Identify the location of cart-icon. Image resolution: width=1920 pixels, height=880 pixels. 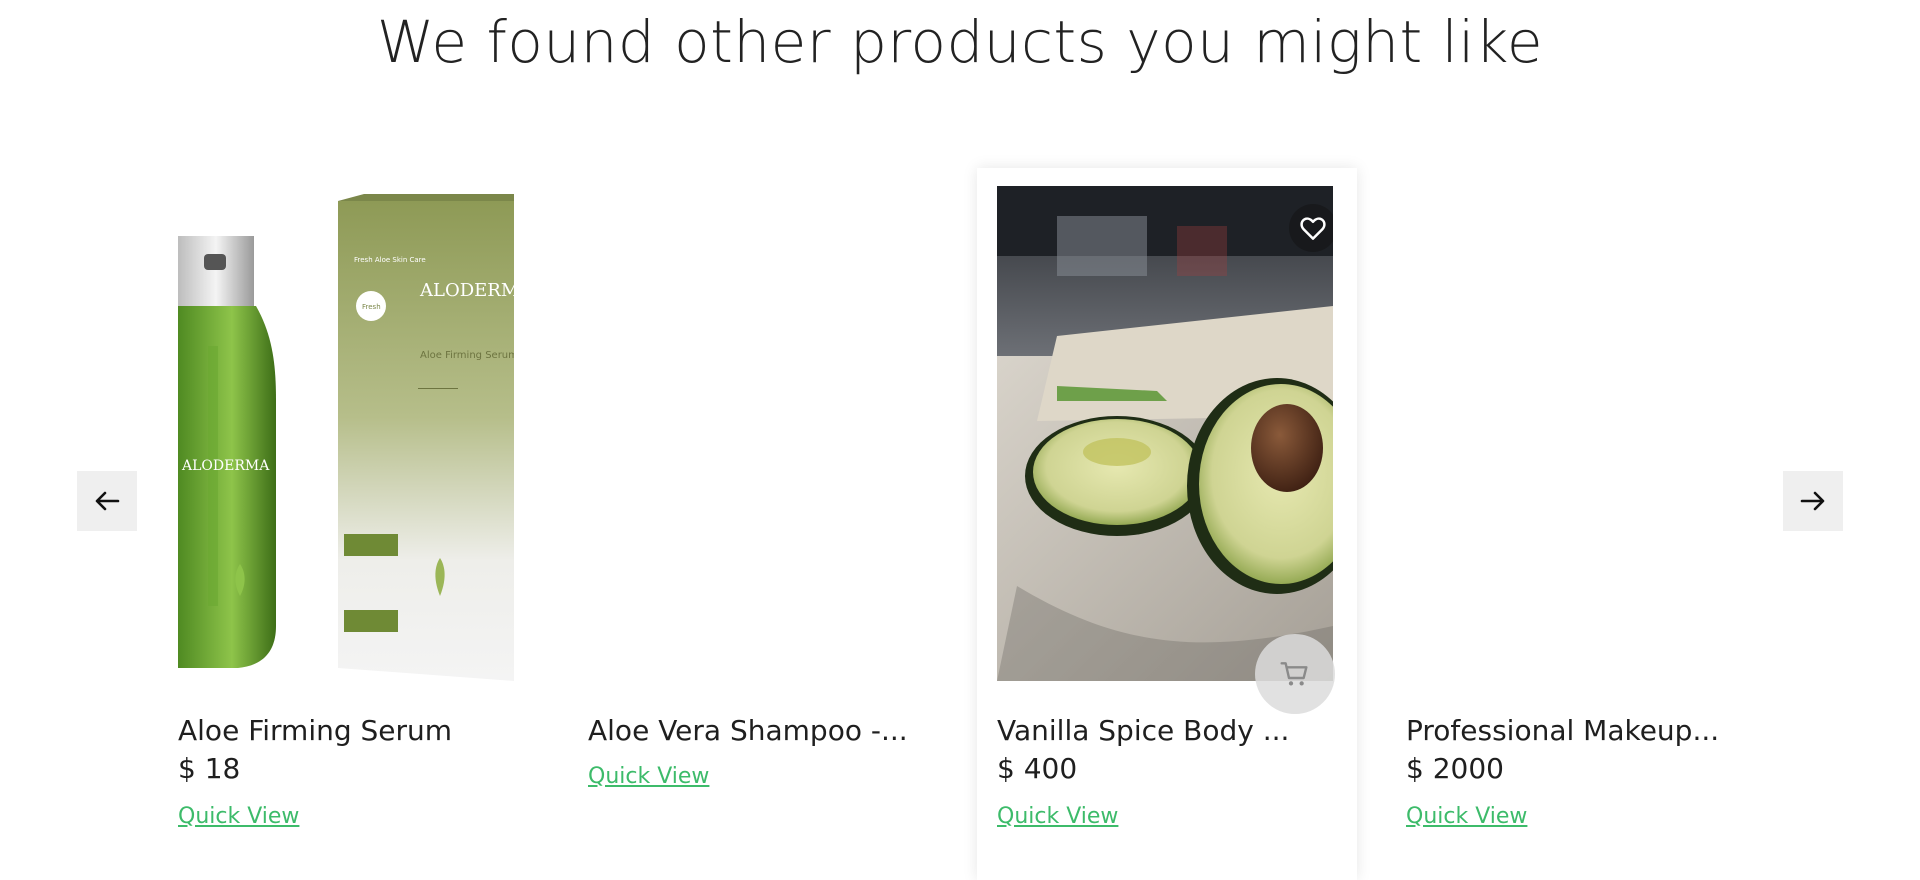
(1294, 674).